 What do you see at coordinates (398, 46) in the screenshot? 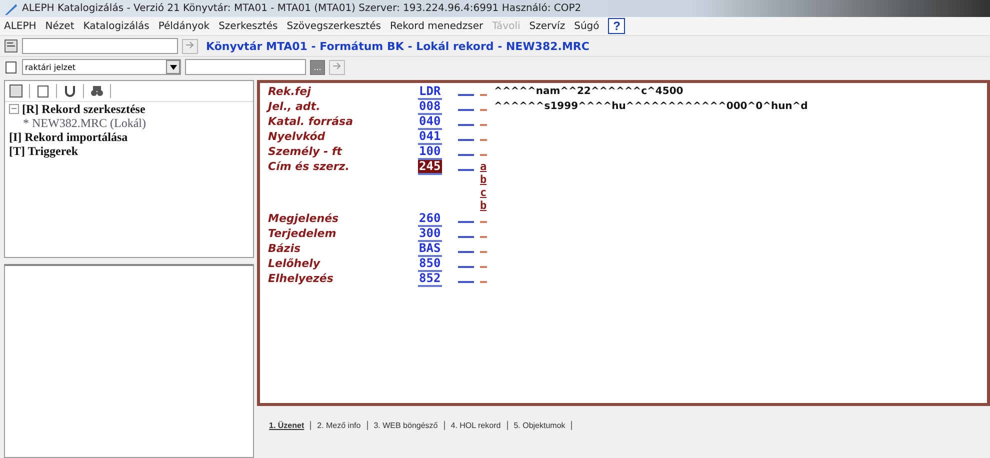
I see `record-title: Könyvtár MTA01 - Formátum BK - Lokál rekord - NEW382.MRC` at bounding box center [398, 46].